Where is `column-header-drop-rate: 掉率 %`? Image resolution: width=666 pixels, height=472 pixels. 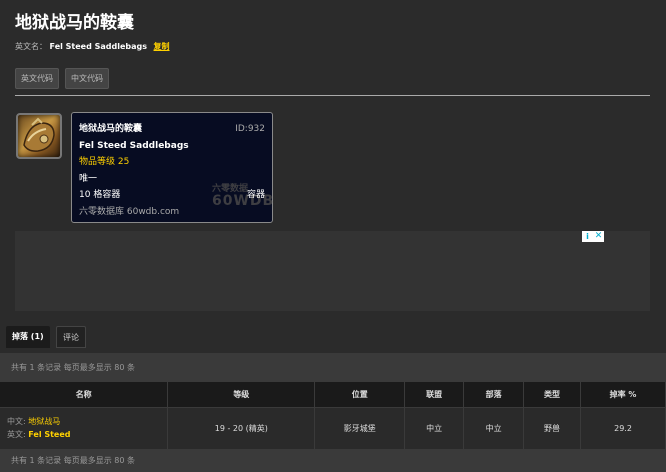 column-header-drop-rate: 掉率 % is located at coordinates (623, 394).